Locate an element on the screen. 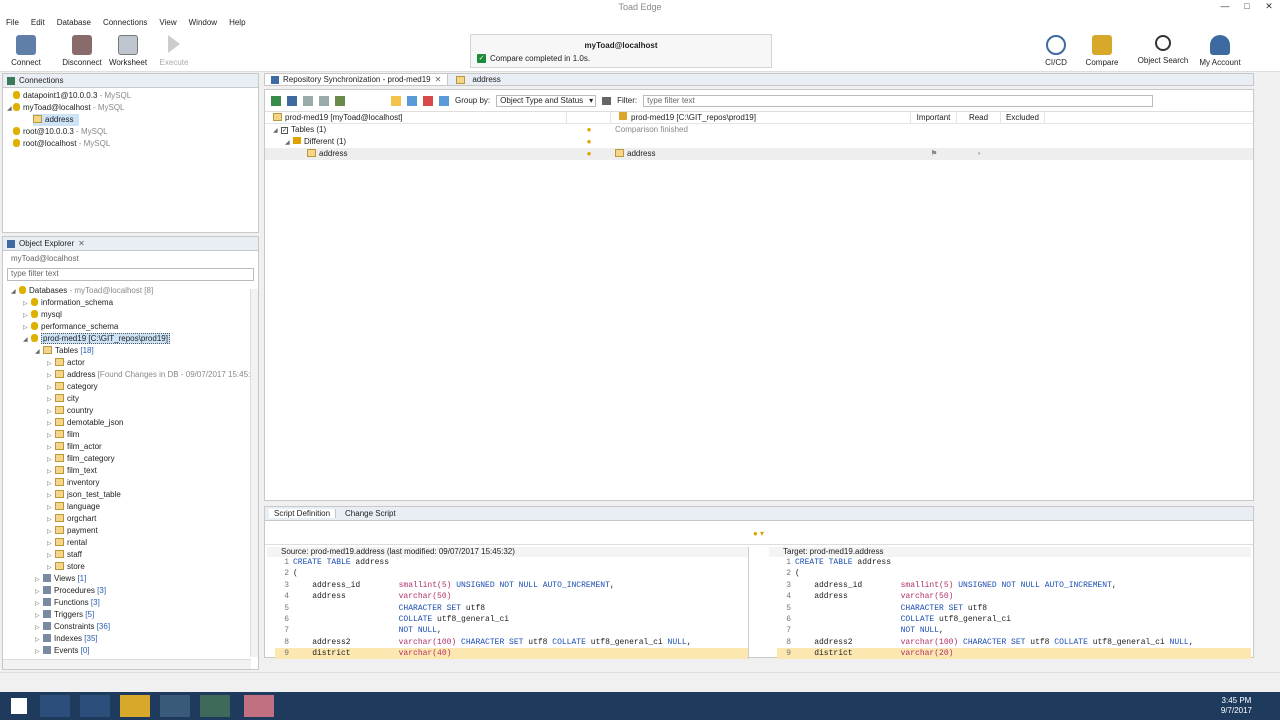  sync-filter-input: type filter text is located at coordinates (898, 100).